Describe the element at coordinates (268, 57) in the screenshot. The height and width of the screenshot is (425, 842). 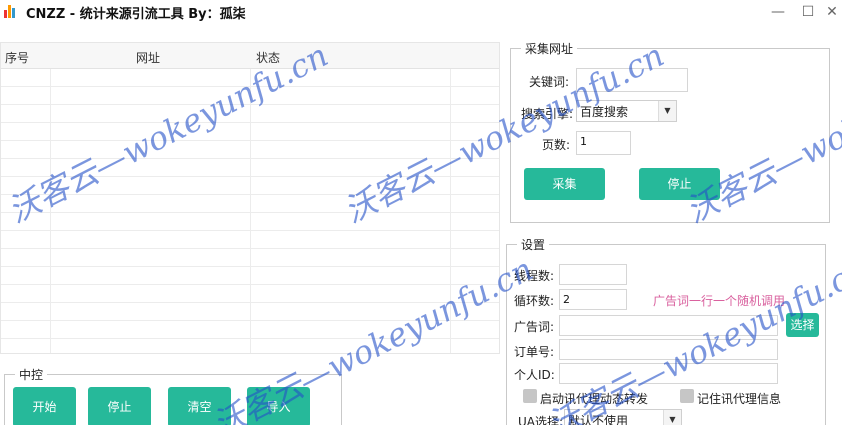
I see `column-header-status: 状态` at that location.